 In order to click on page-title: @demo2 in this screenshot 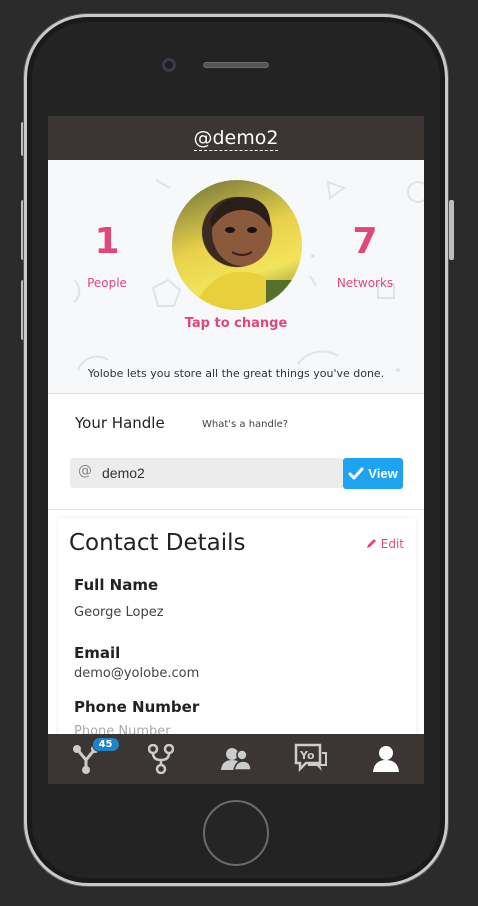, I will do `click(236, 139)`.